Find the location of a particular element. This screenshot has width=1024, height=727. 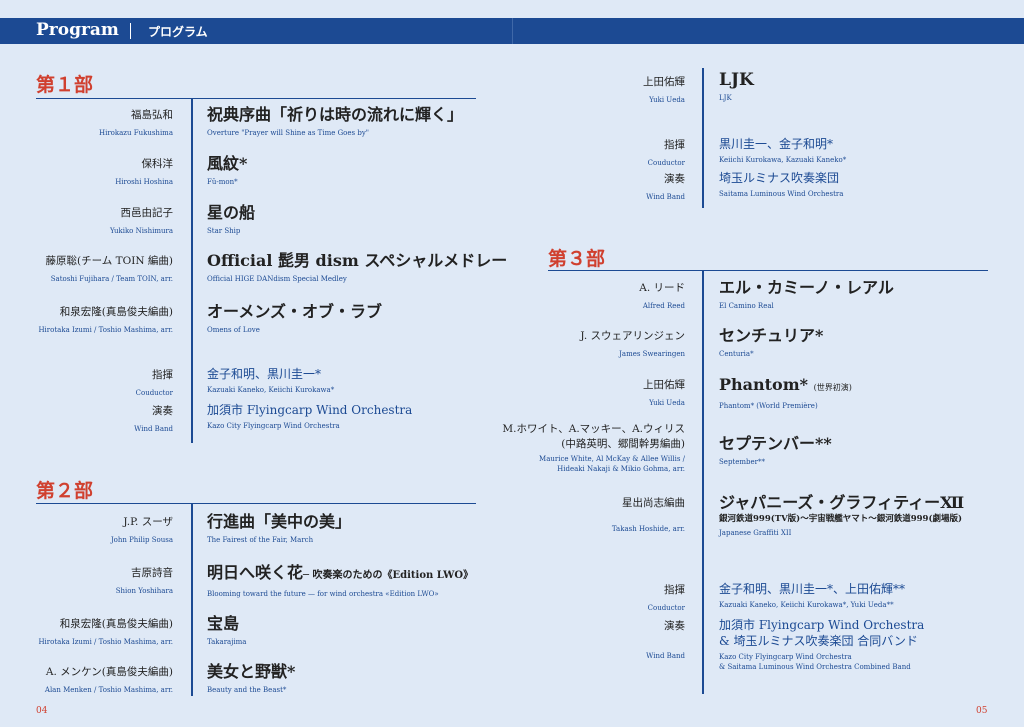

piece-title: 行進曲「美中の美」 The Fairest of the Fair, March is located at coordinates (279, 528).